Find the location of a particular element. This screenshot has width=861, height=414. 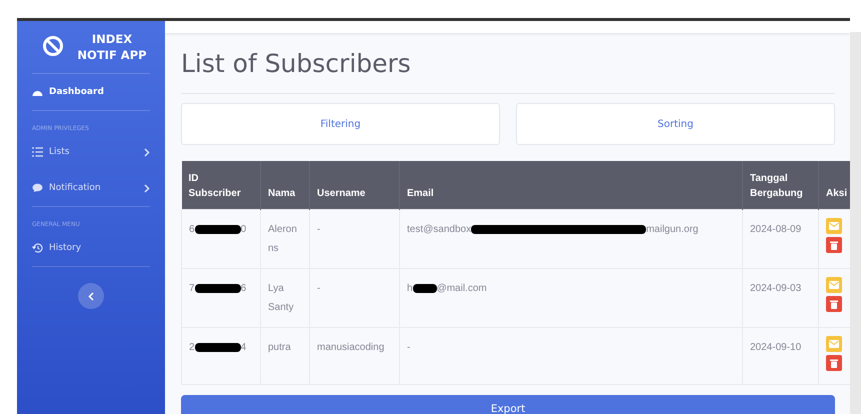

export-button: Export is located at coordinates (508, 404).